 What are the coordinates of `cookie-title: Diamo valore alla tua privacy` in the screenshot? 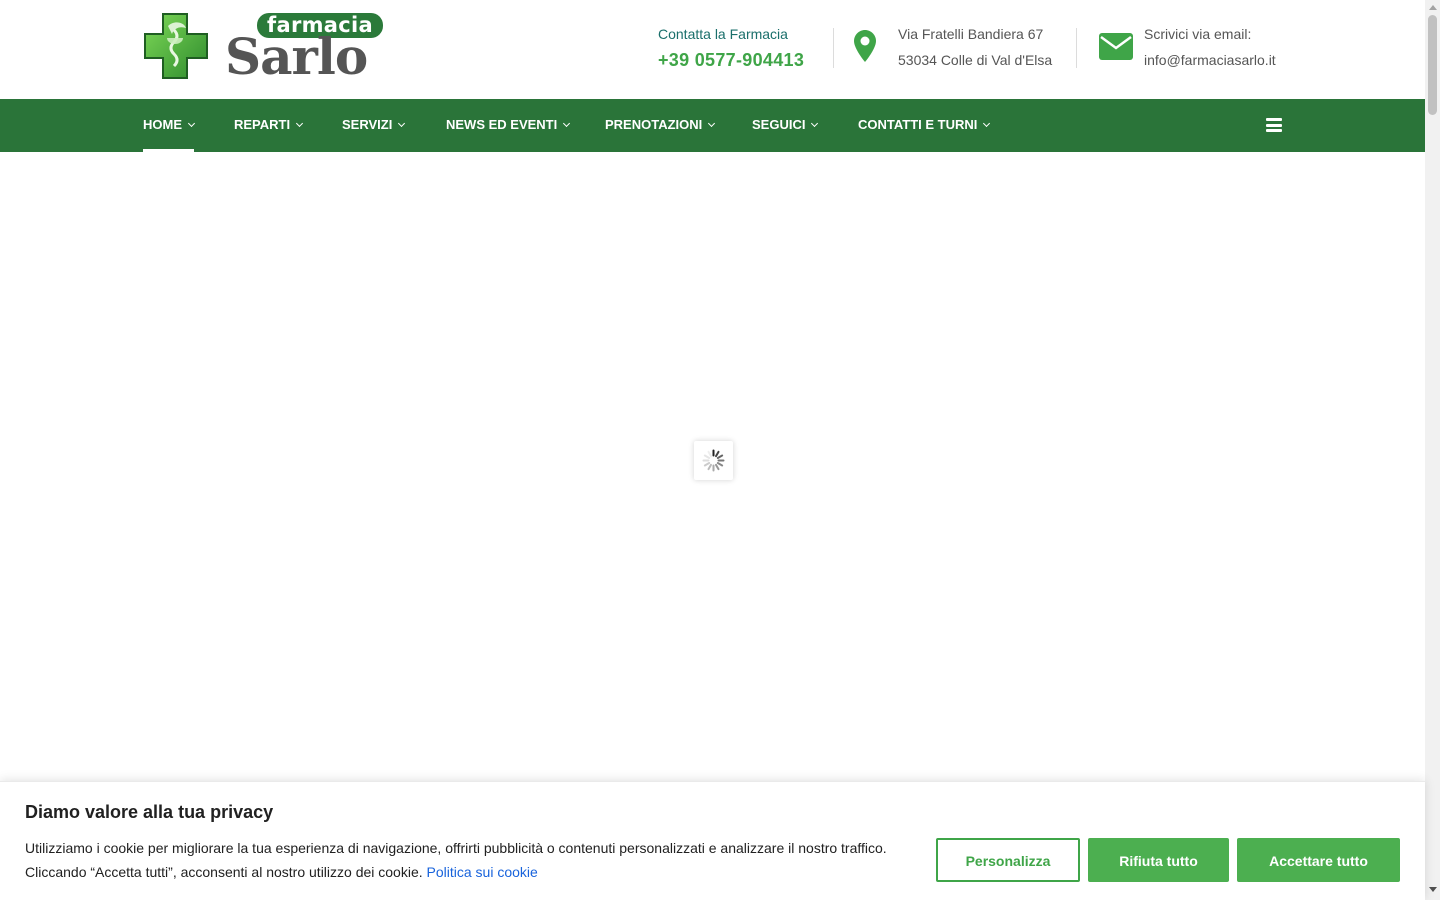 It's located at (149, 812).